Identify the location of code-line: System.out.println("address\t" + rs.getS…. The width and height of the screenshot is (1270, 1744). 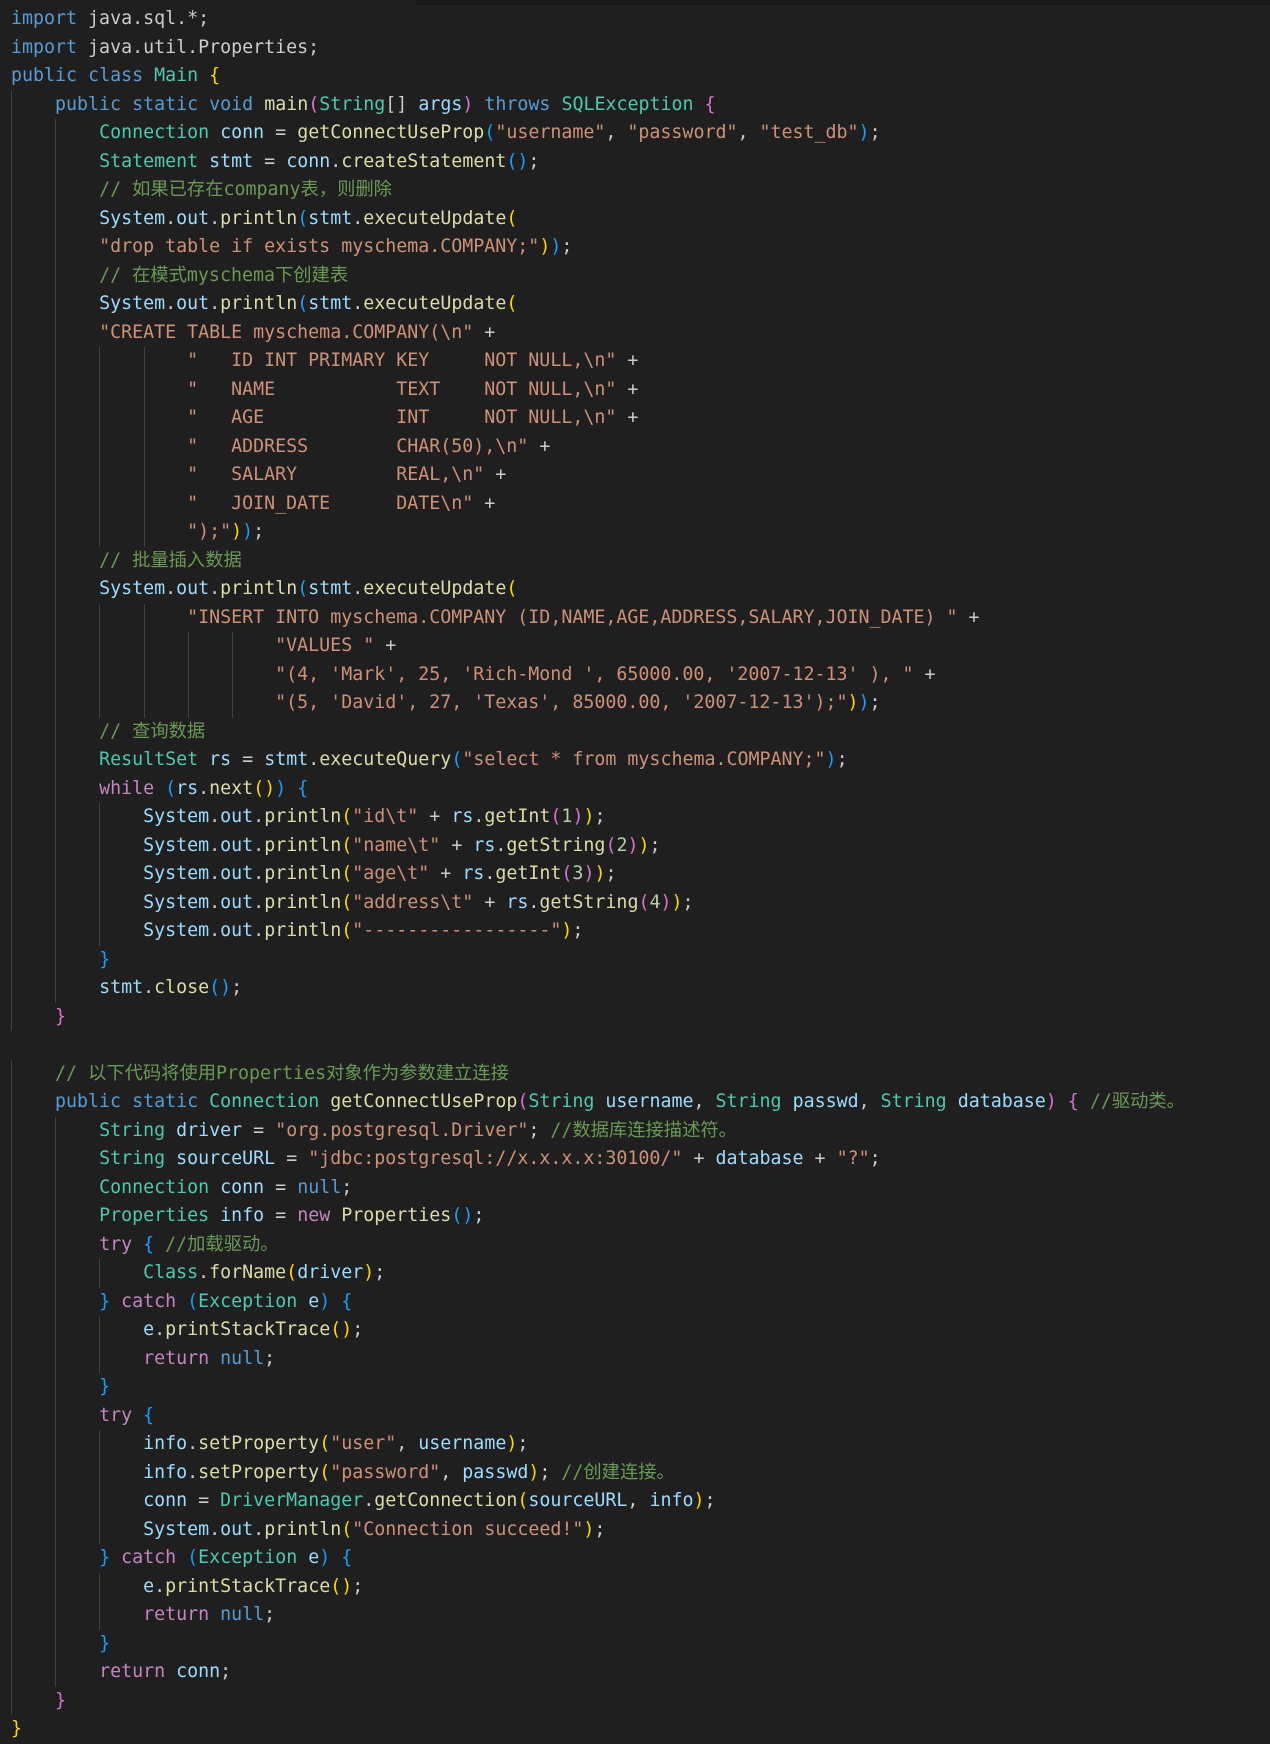
(598, 902).